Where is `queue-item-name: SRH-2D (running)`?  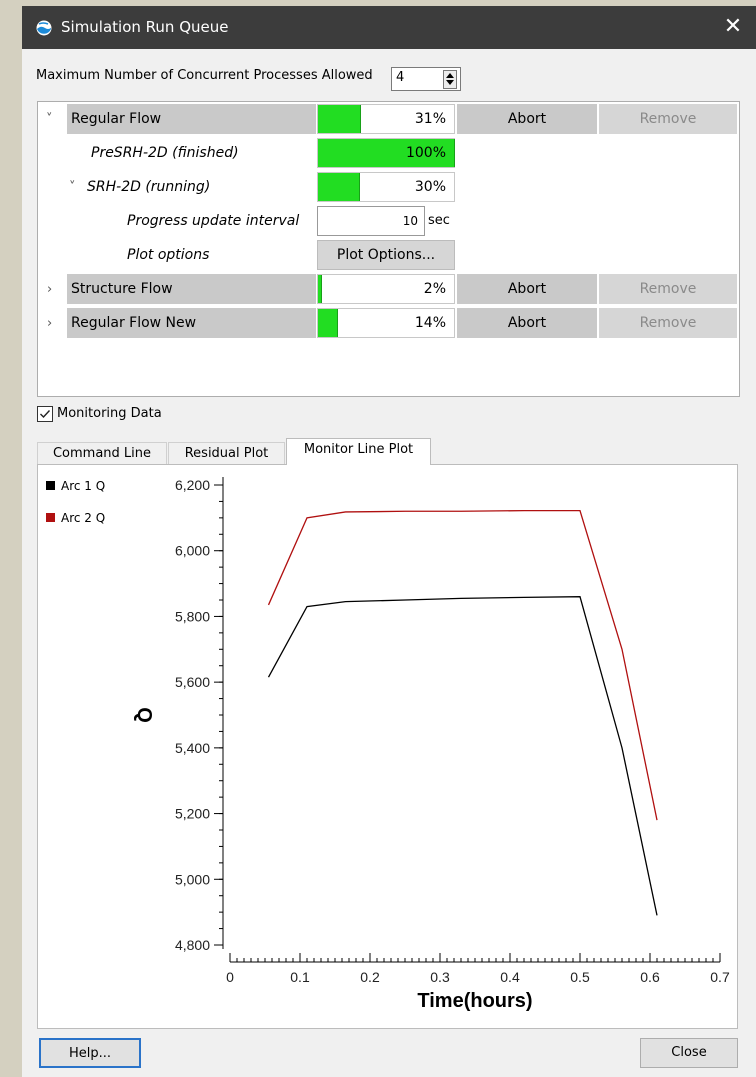 queue-item-name: SRH-2D (running) is located at coordinates (199, 187).